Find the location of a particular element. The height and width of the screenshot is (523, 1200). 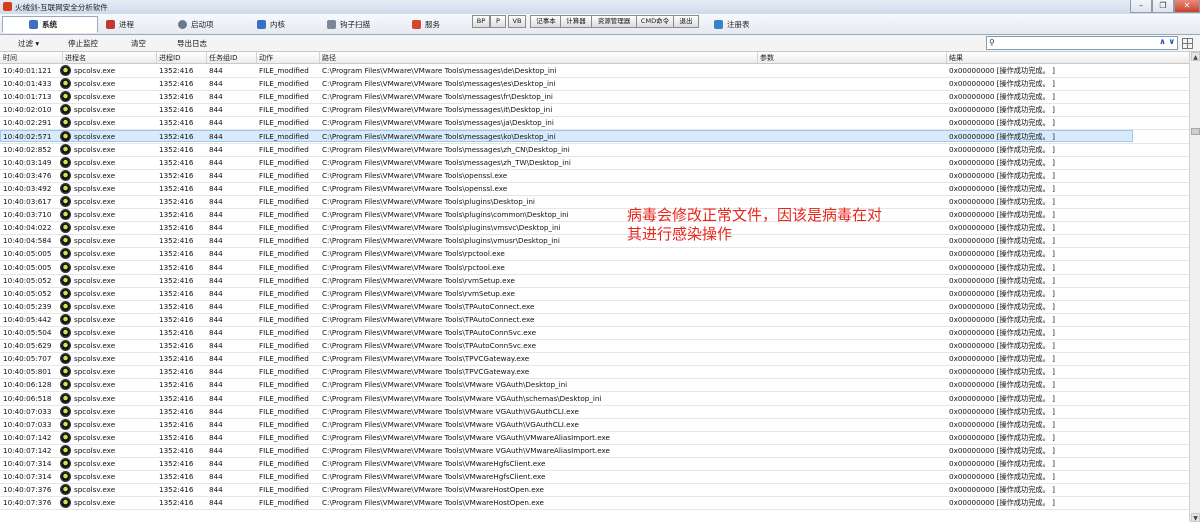

tab-services: 服务 is located at coordinates (426, 24).